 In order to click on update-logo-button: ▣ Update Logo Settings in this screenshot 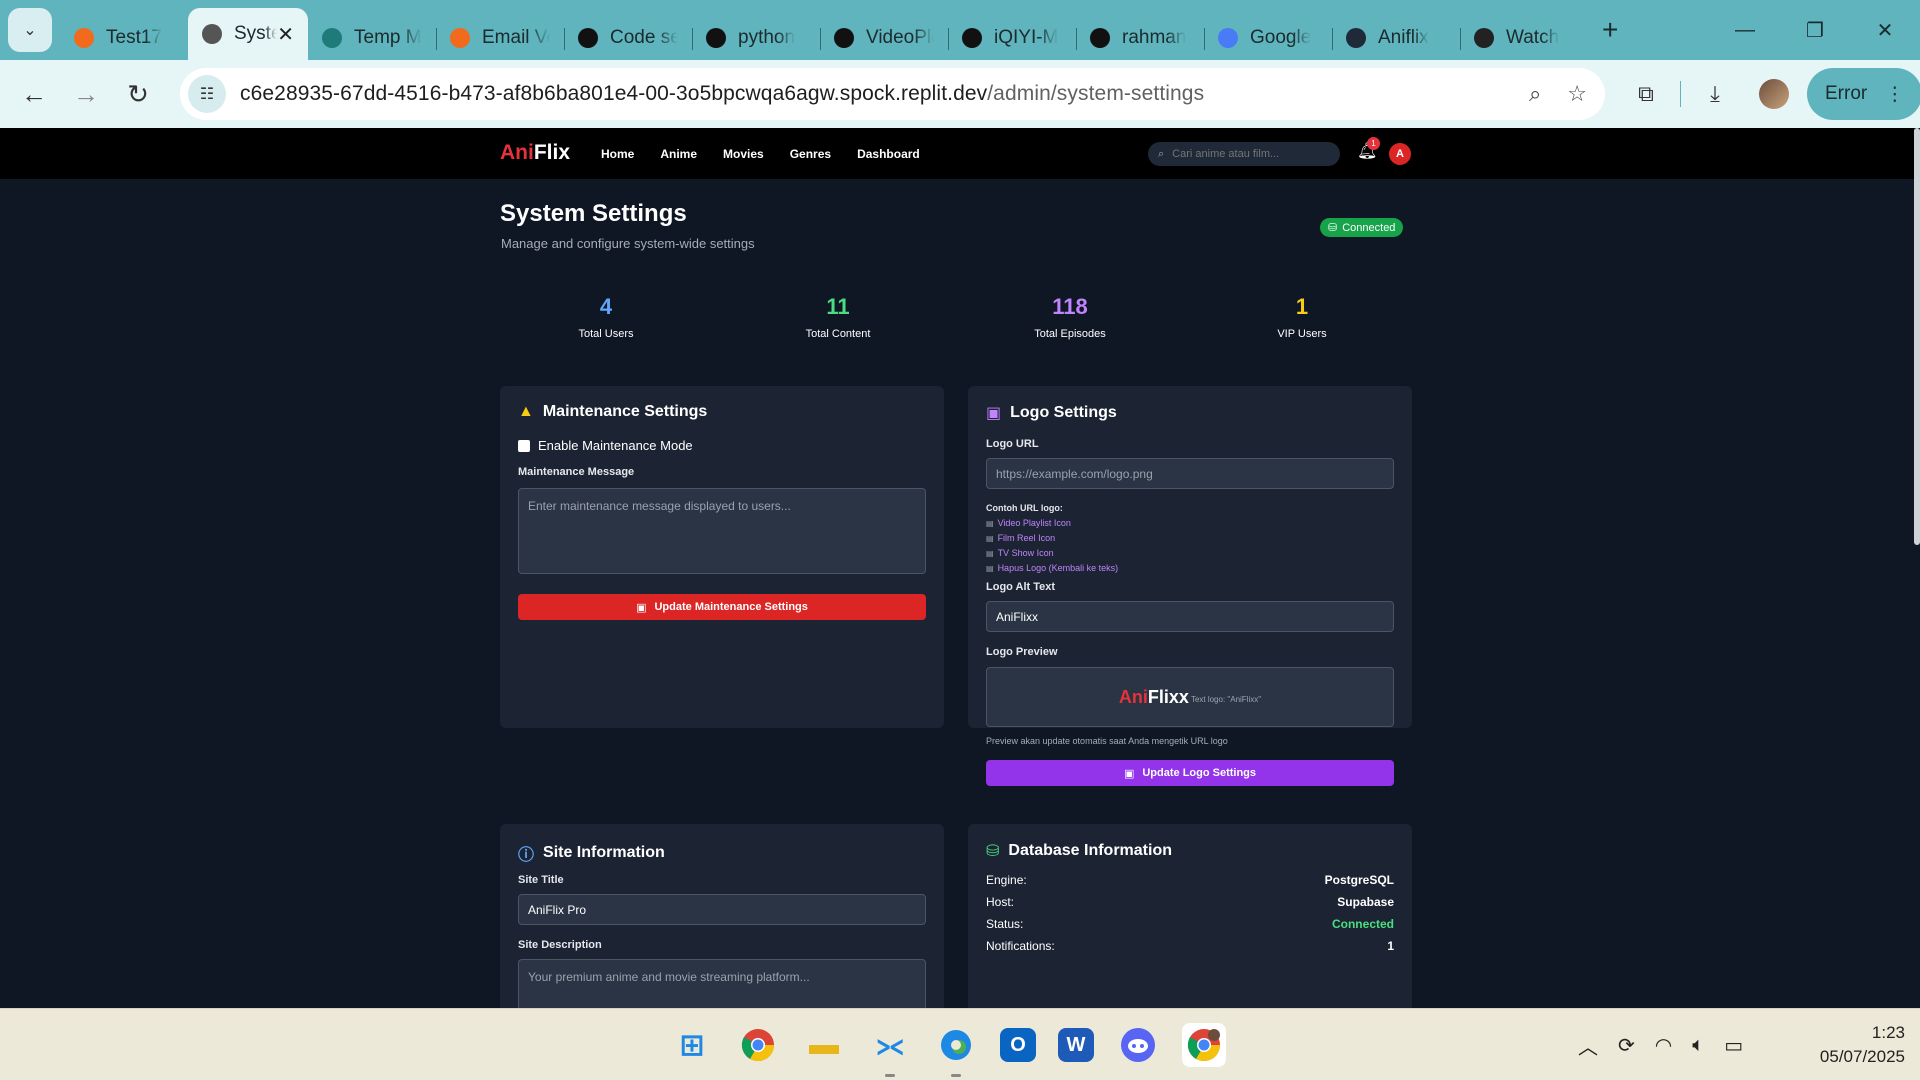, I will do `click(1190, 773)`.